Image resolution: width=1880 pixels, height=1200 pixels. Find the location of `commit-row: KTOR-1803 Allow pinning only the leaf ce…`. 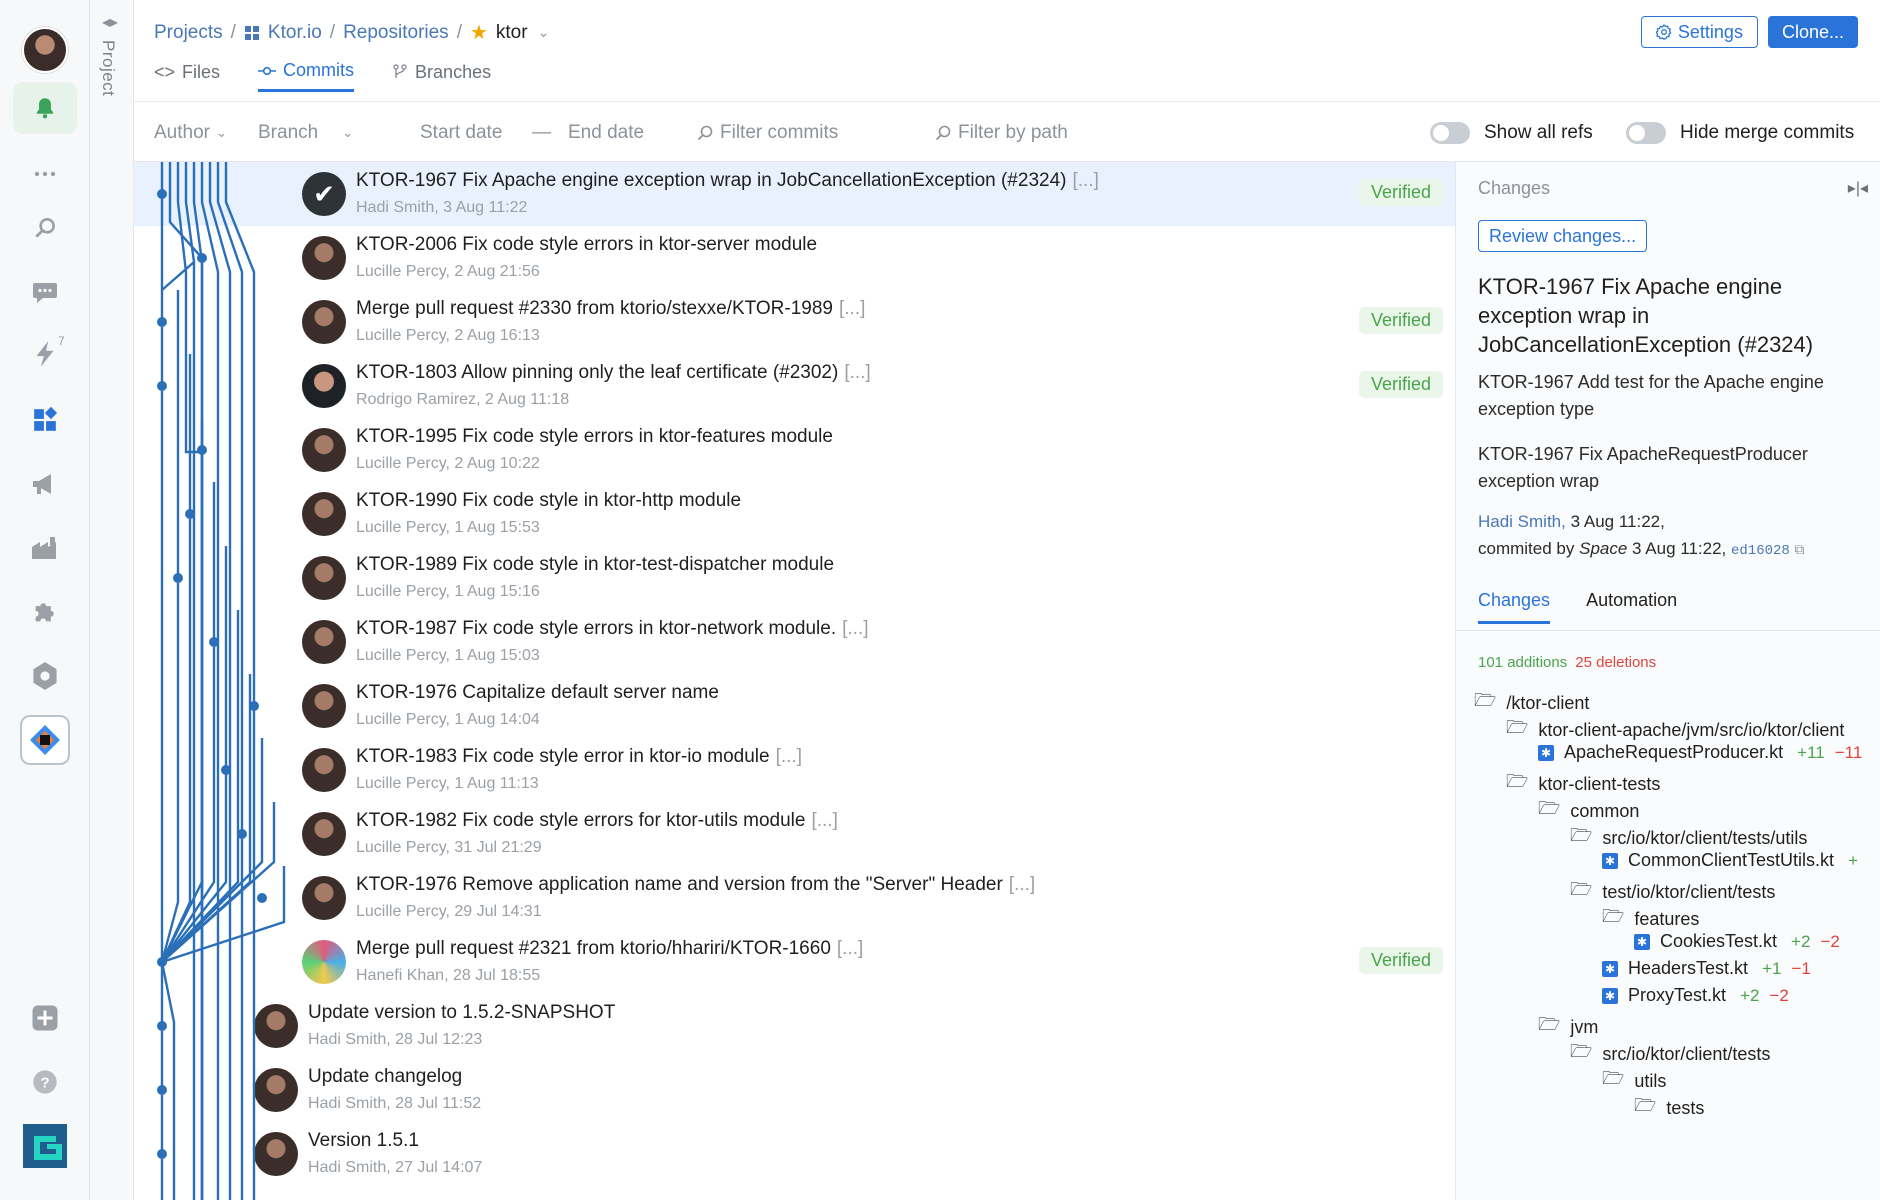

commit-row: KTOR-1803 Allow pinning only the leaf ce… is located at coordinates (794, 386).